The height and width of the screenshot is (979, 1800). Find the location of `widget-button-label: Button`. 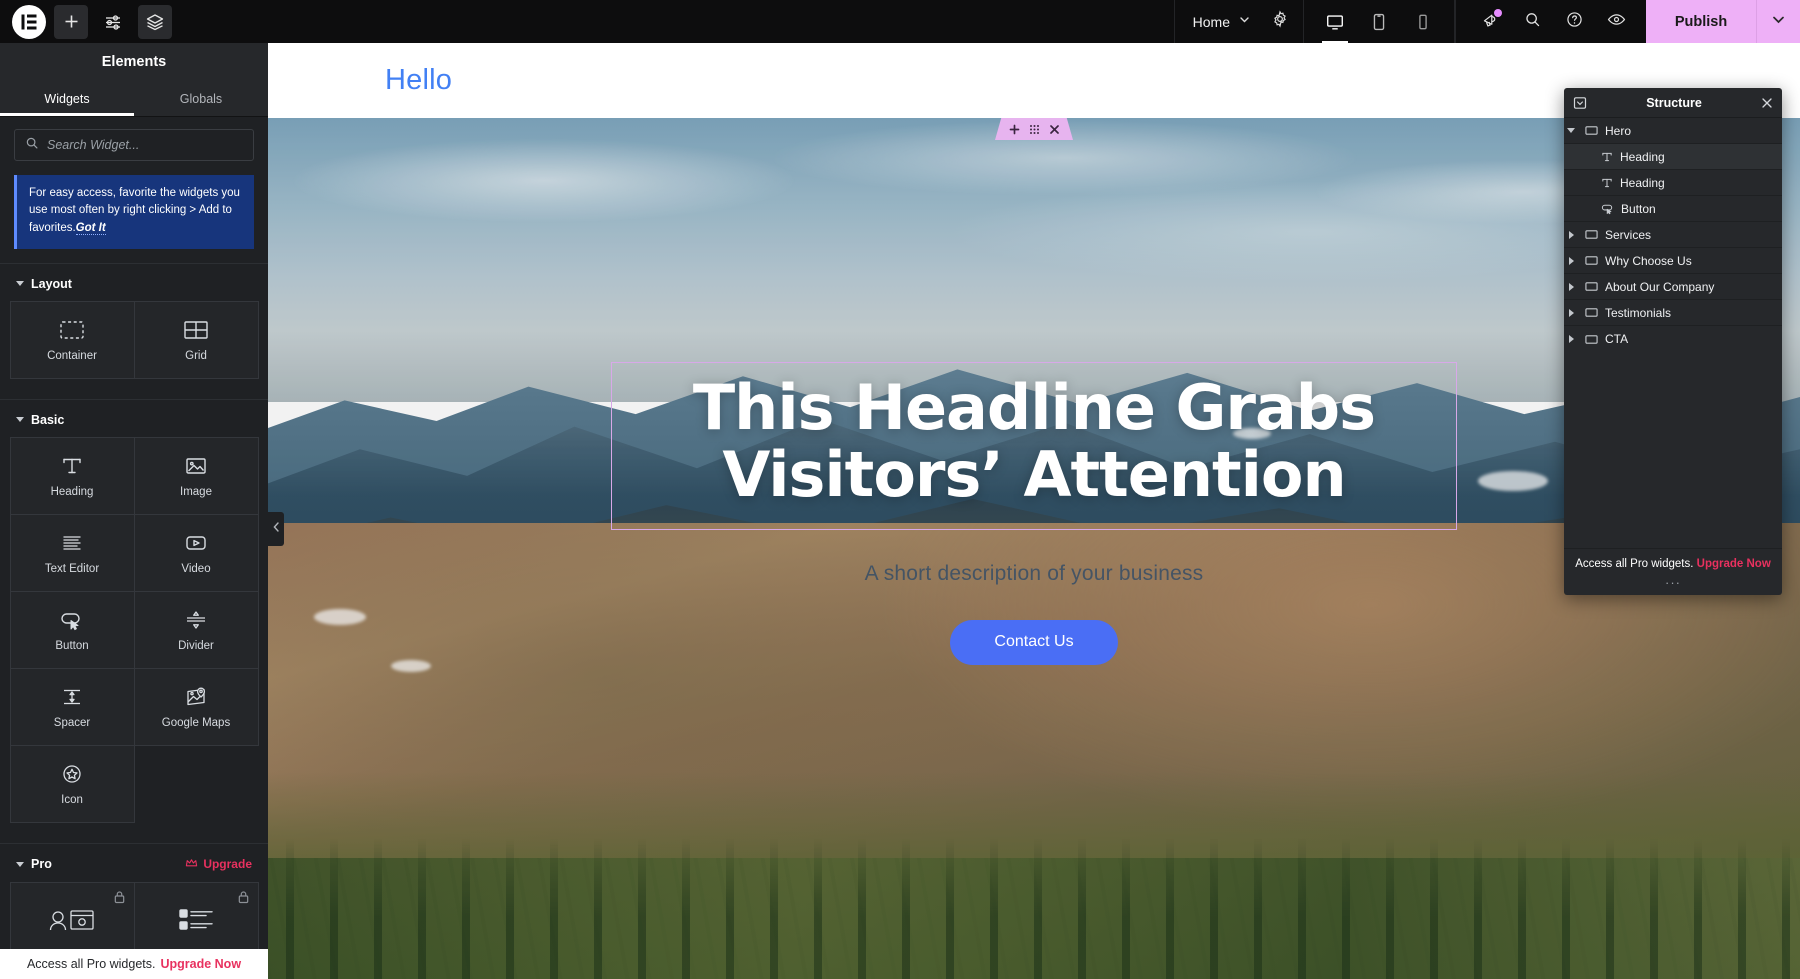

widget-button-label: Button is located at coordinates (72, 645).